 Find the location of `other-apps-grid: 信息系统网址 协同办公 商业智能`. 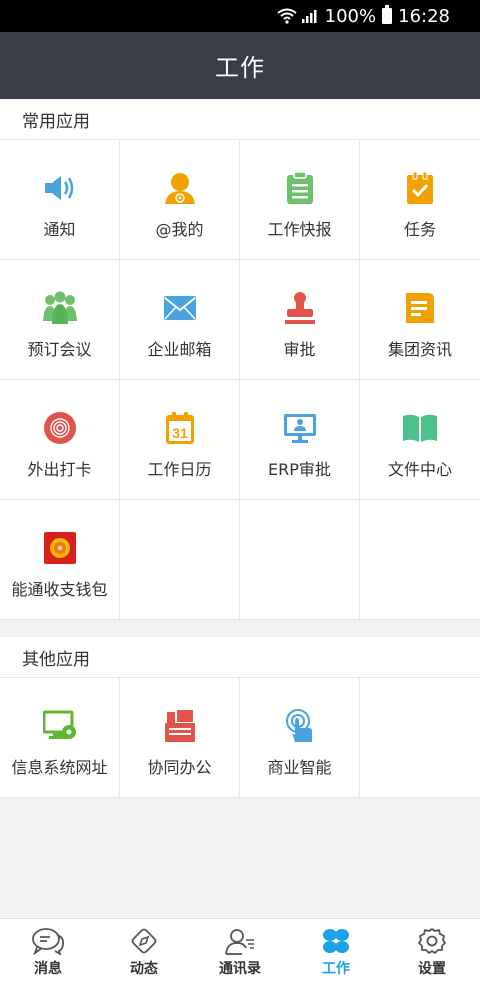

other-apps-grid: 信息系统网址 协同办公 商业智能 is located at coordinates (240, 738).